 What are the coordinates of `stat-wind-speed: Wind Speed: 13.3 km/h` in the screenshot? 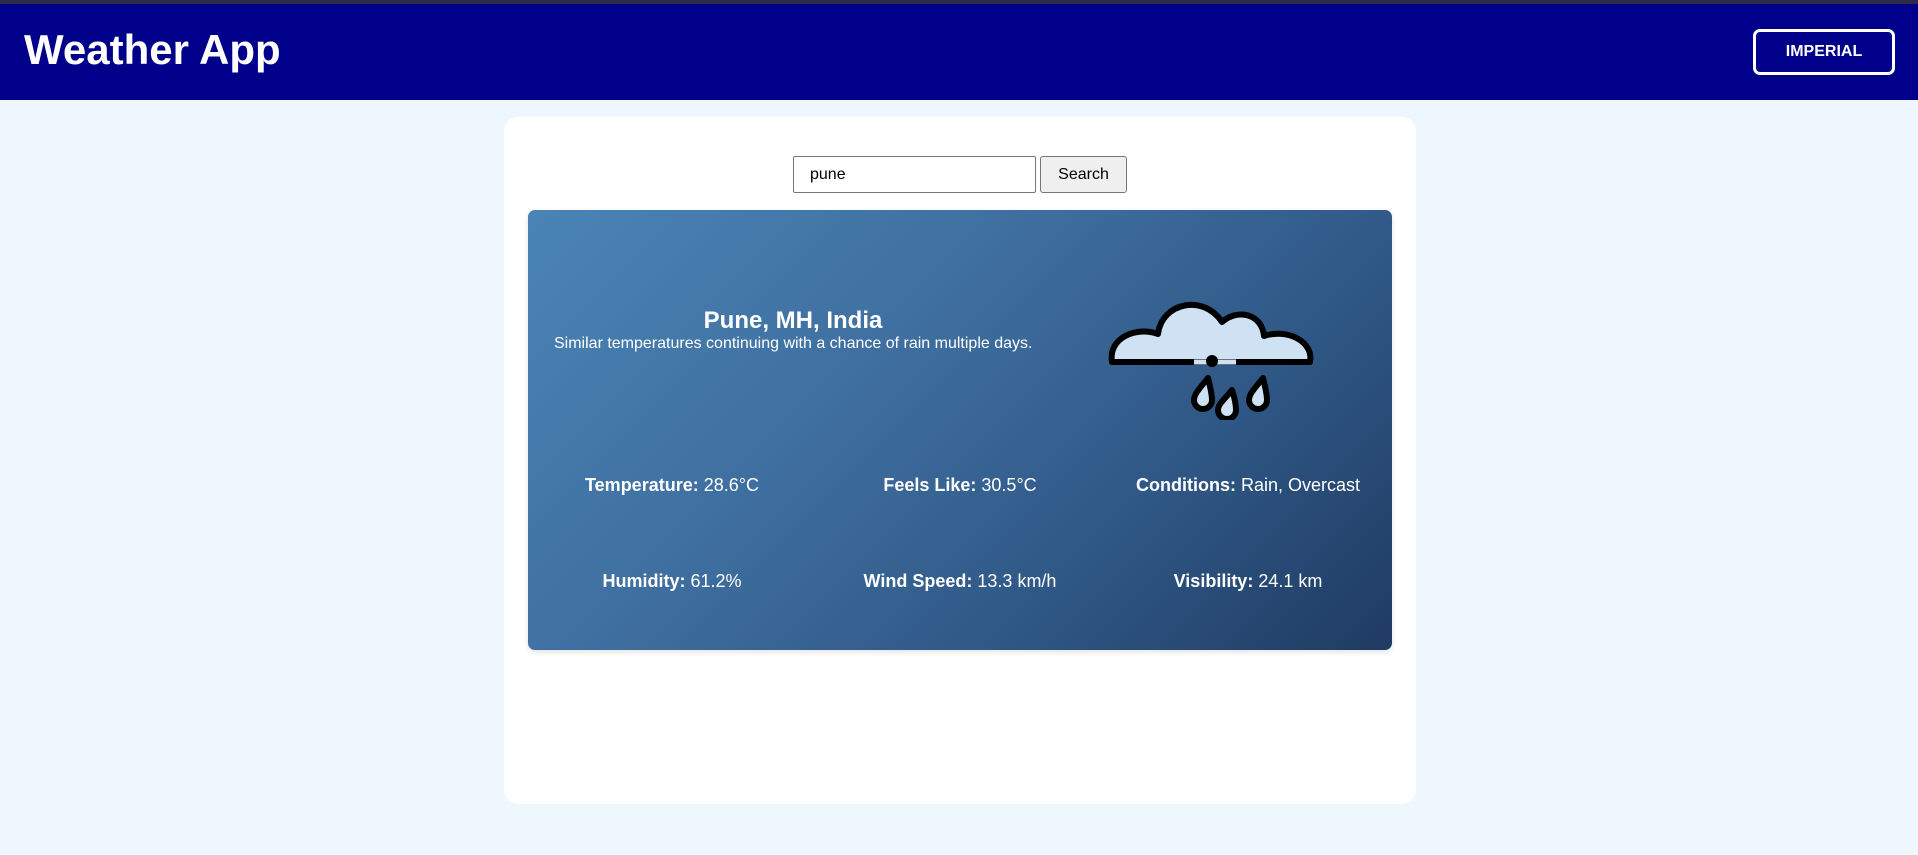 It's located at (960, 581).